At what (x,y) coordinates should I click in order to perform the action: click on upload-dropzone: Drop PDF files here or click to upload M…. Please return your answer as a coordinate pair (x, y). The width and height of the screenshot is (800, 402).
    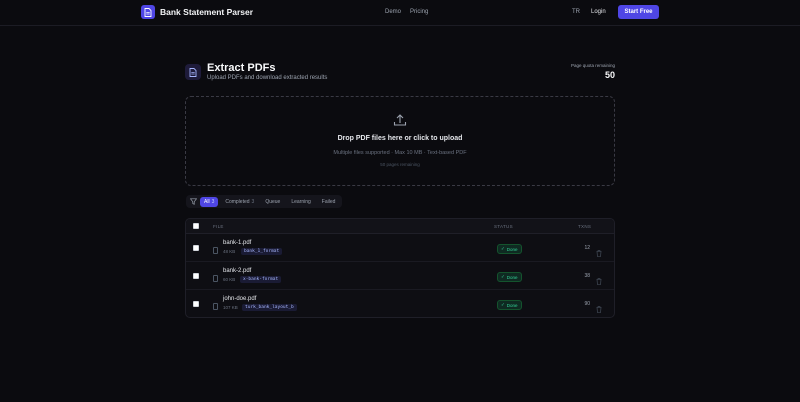
    Looking at the image, I should click on (400, 141).